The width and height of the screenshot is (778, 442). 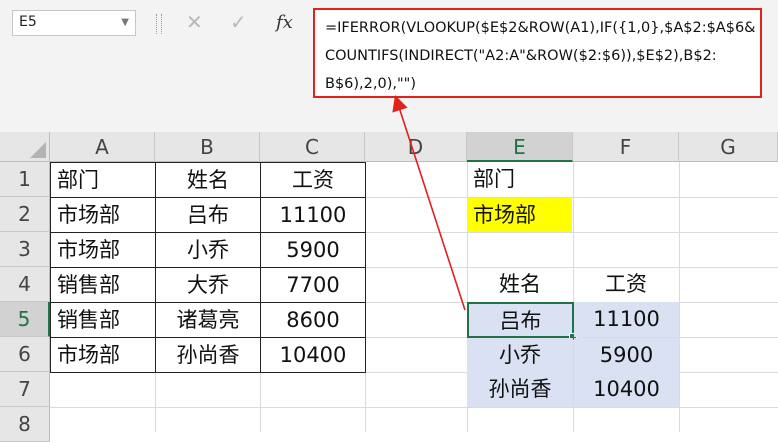 I want to click on column-header-d: D, so click(x=416, y=147).